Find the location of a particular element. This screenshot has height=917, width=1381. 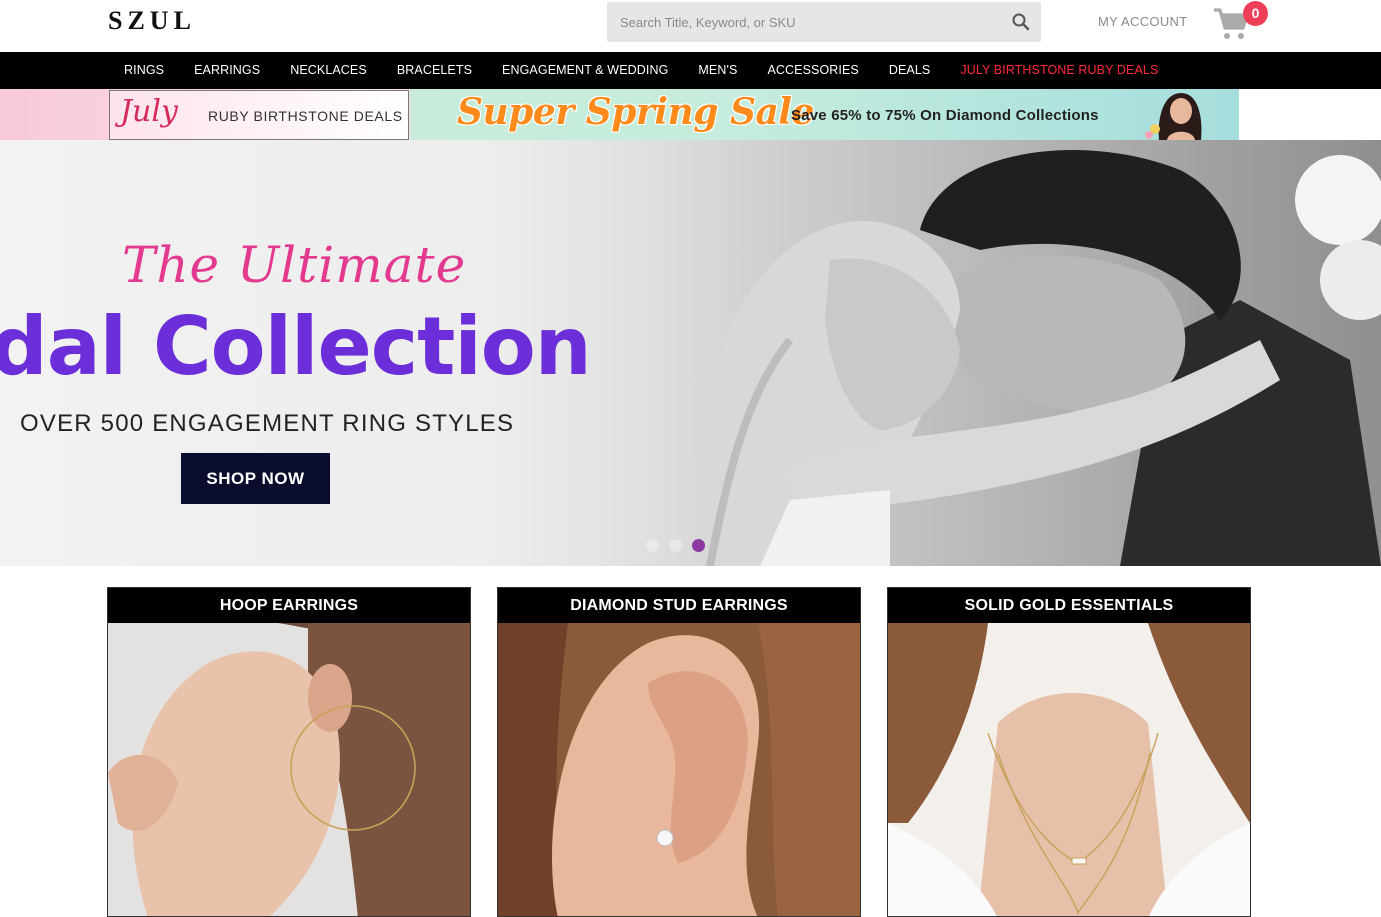

my-account-link: MY ACCOUNT is located at coordinates (1142, 21).